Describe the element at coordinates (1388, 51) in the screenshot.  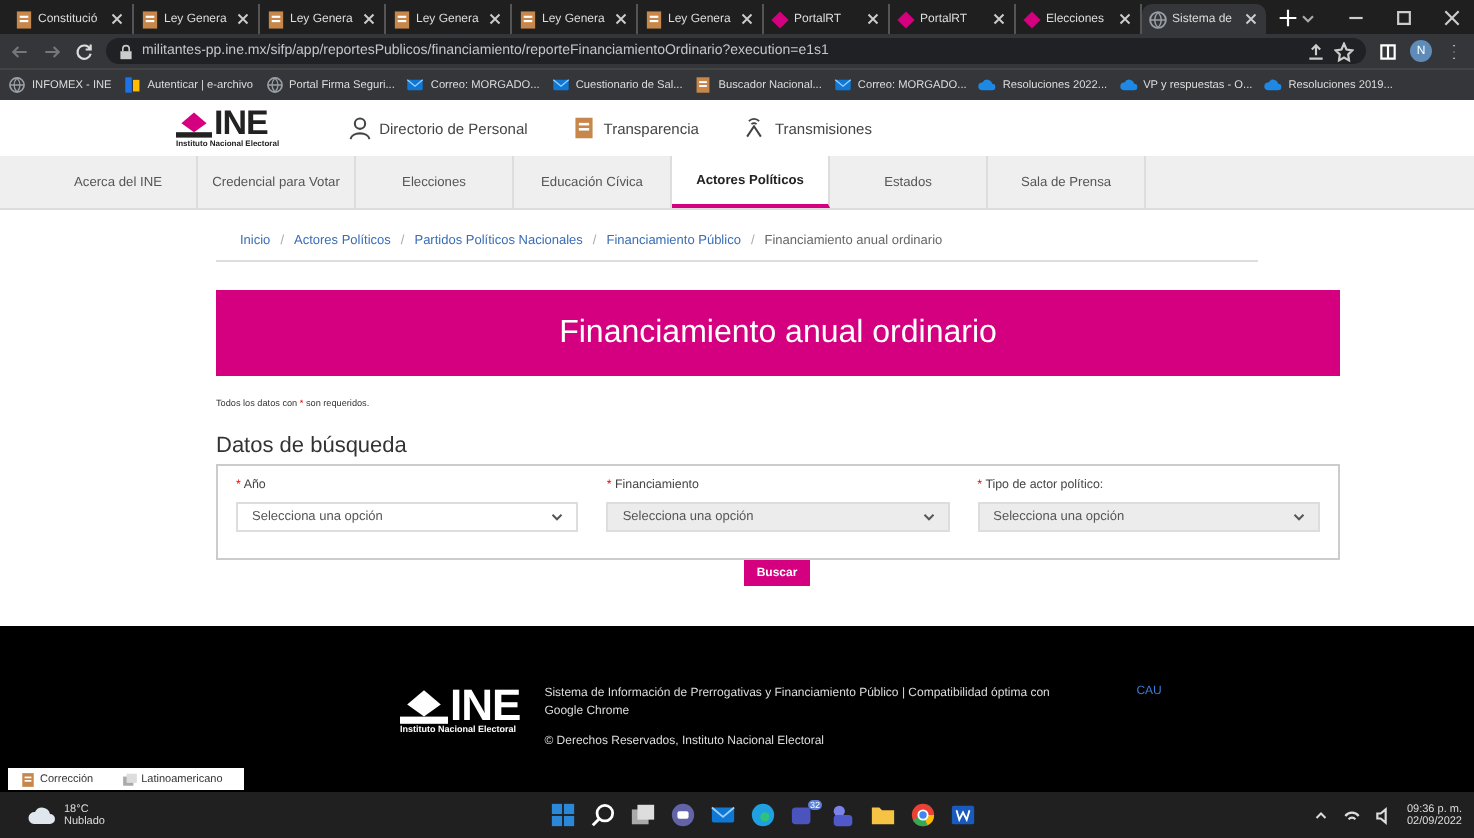
I see `sidebar-icon` at that location.